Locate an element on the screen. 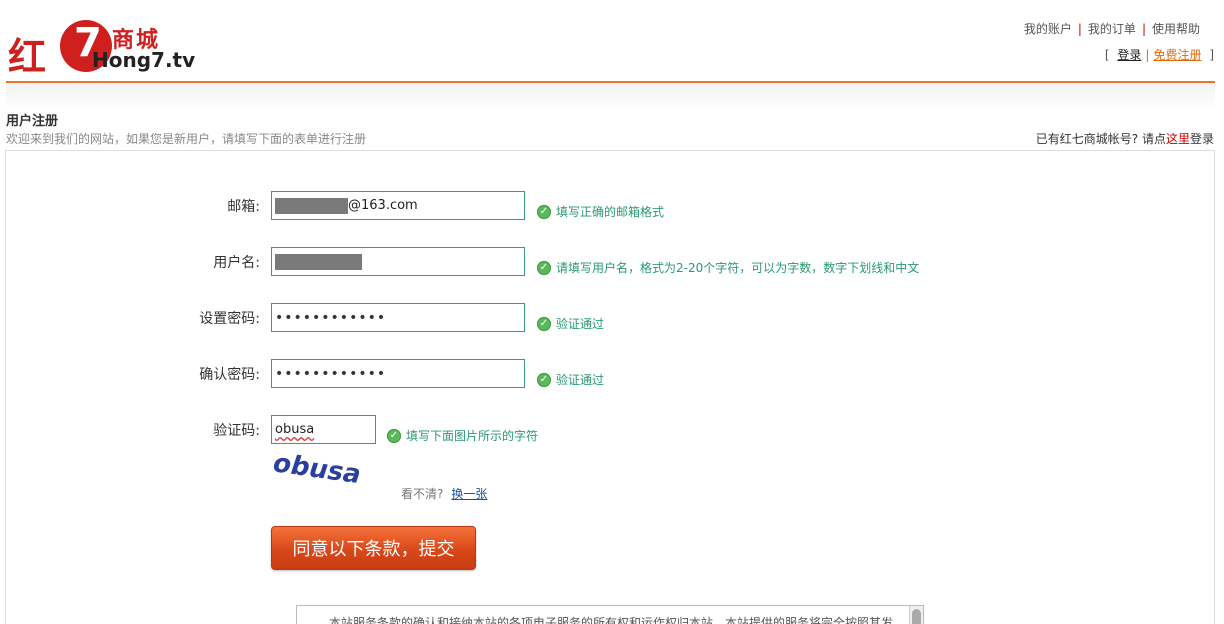 The width and height of the screenshot is (1224, 624). confirm-password-hint: ✓ 验证通过 is located at coordinates (570, 379).